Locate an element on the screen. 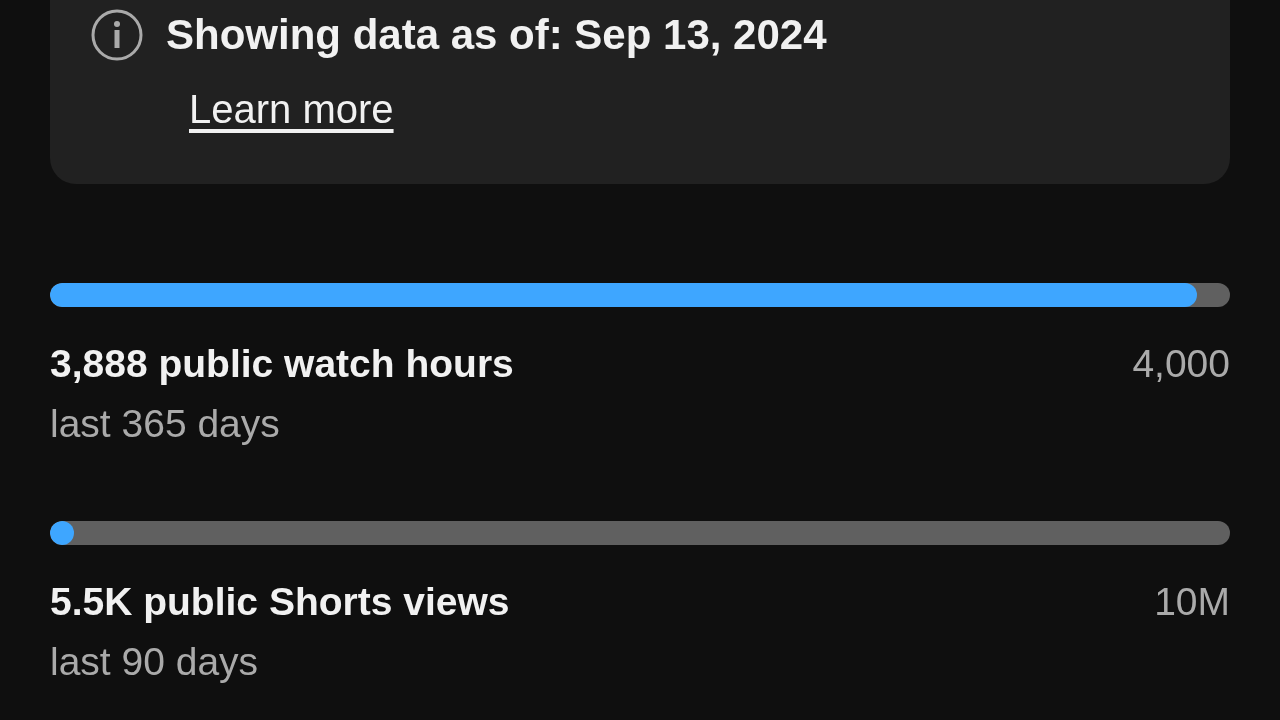  metric-label: 5.5K public Shorts views is located at coordinates (280, 602).